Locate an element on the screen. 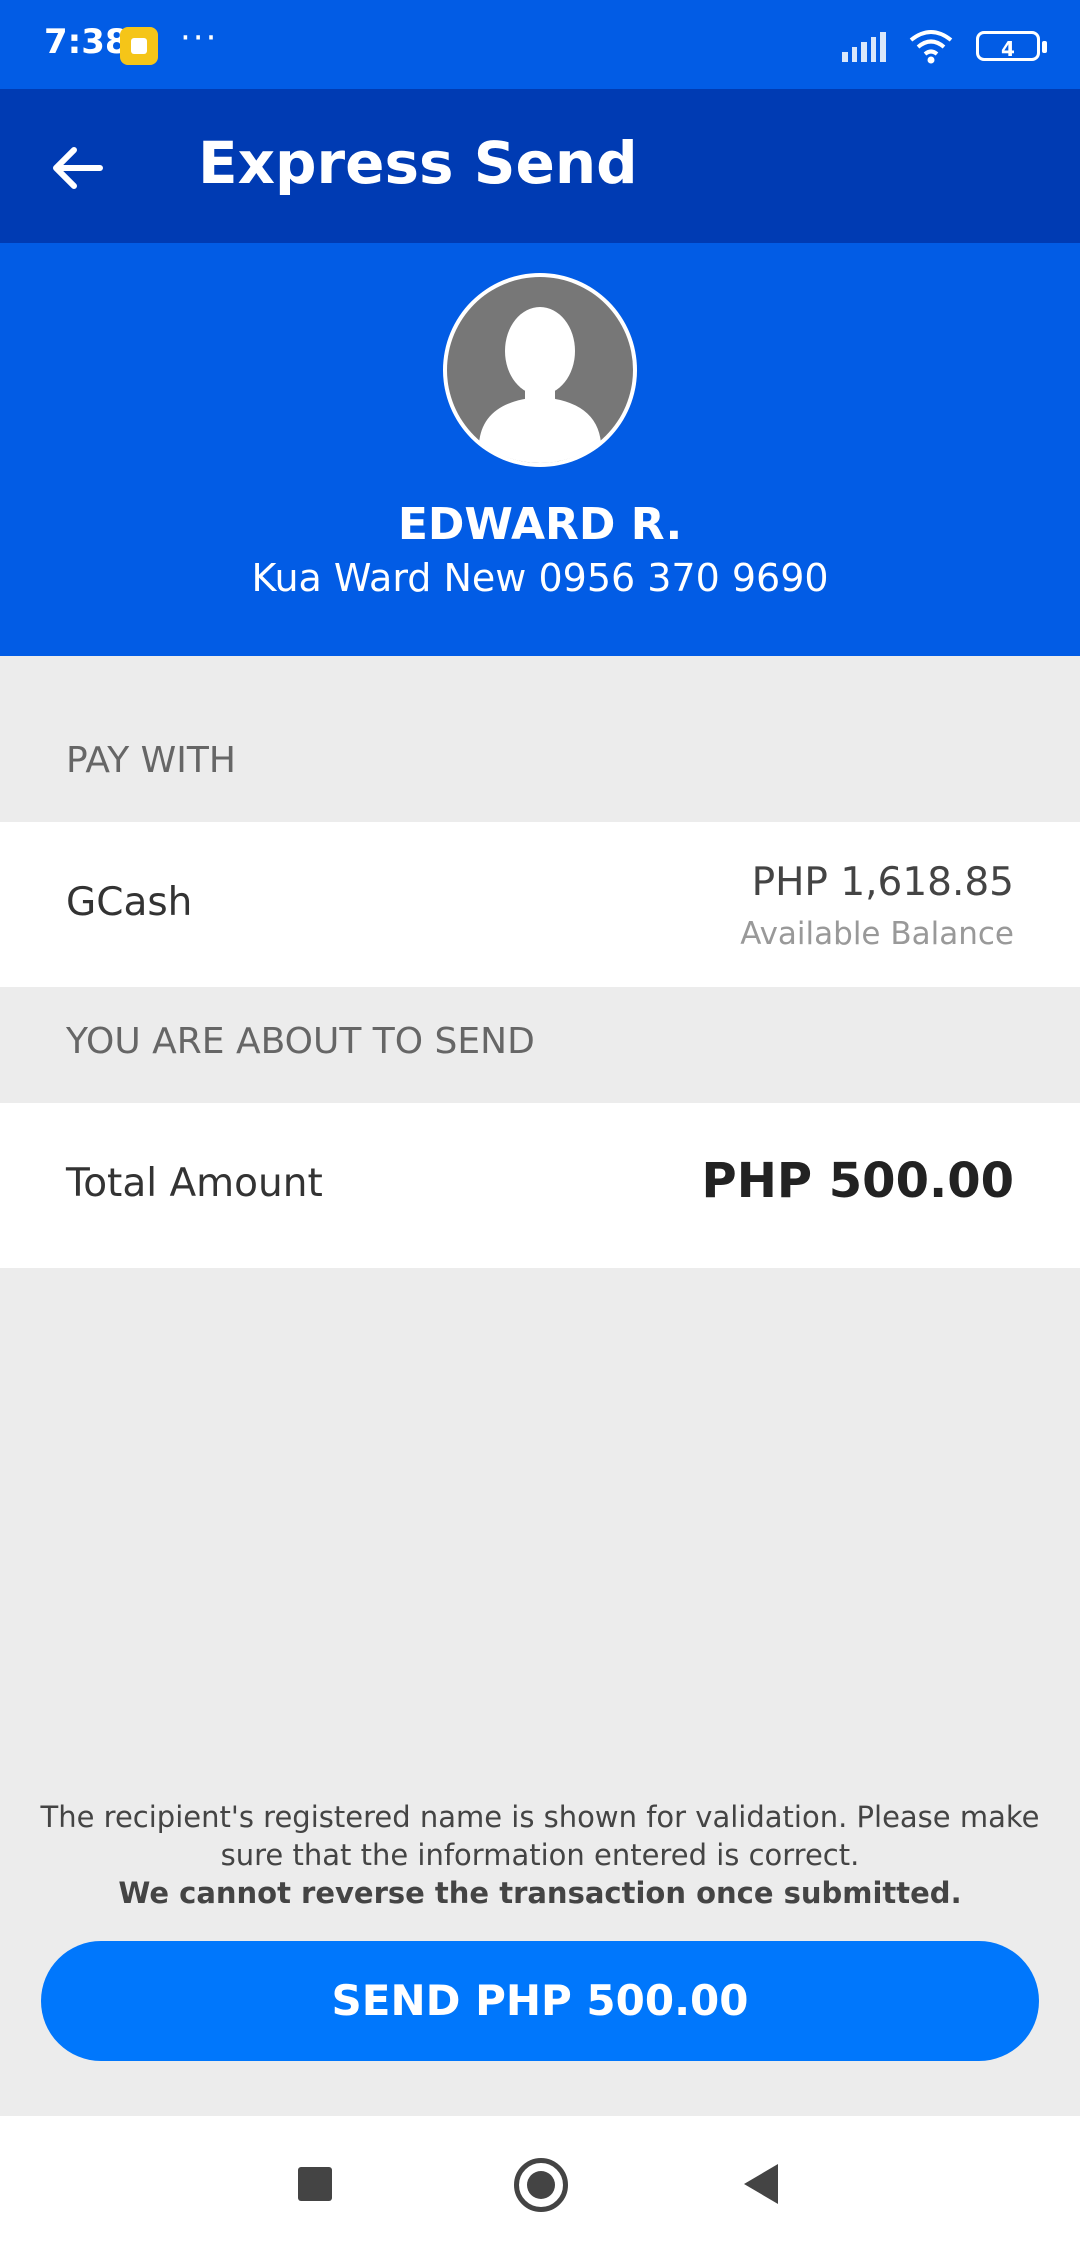 The height and width of the screenshot is (2246, 1080). status-time: 7:38 is located at coordinates (86, 42).